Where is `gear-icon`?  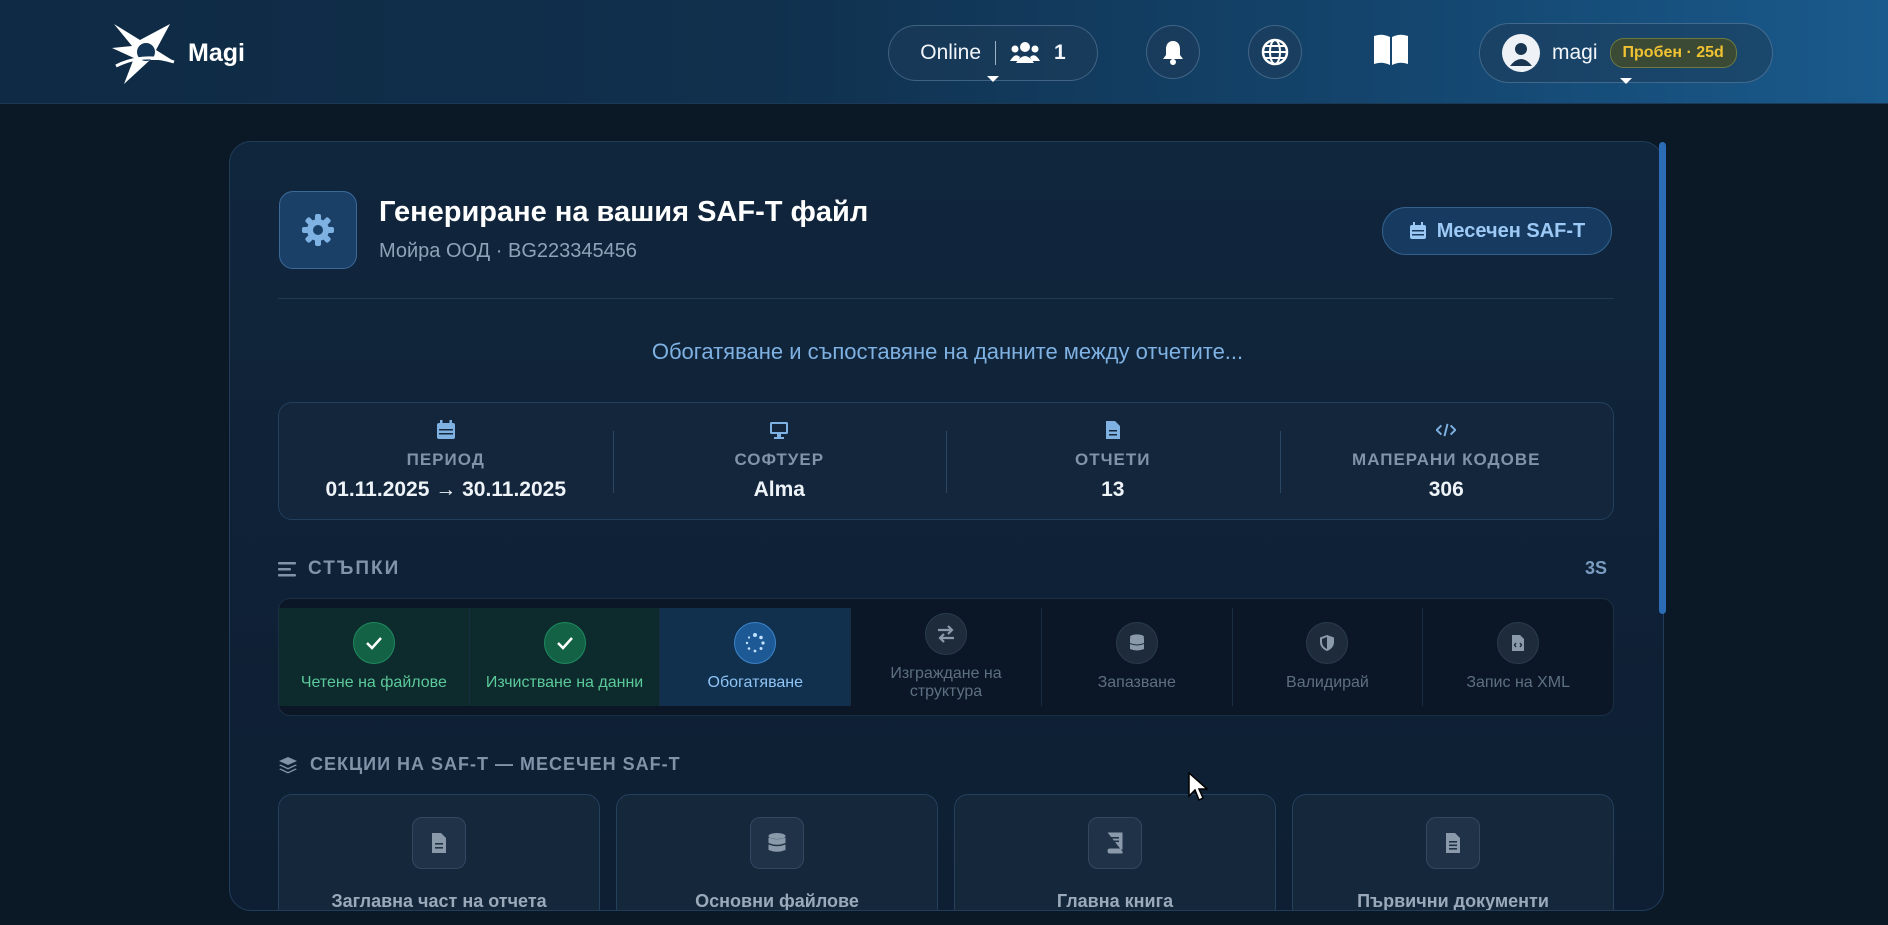 gear-icon is located at coordinates (318, 230).